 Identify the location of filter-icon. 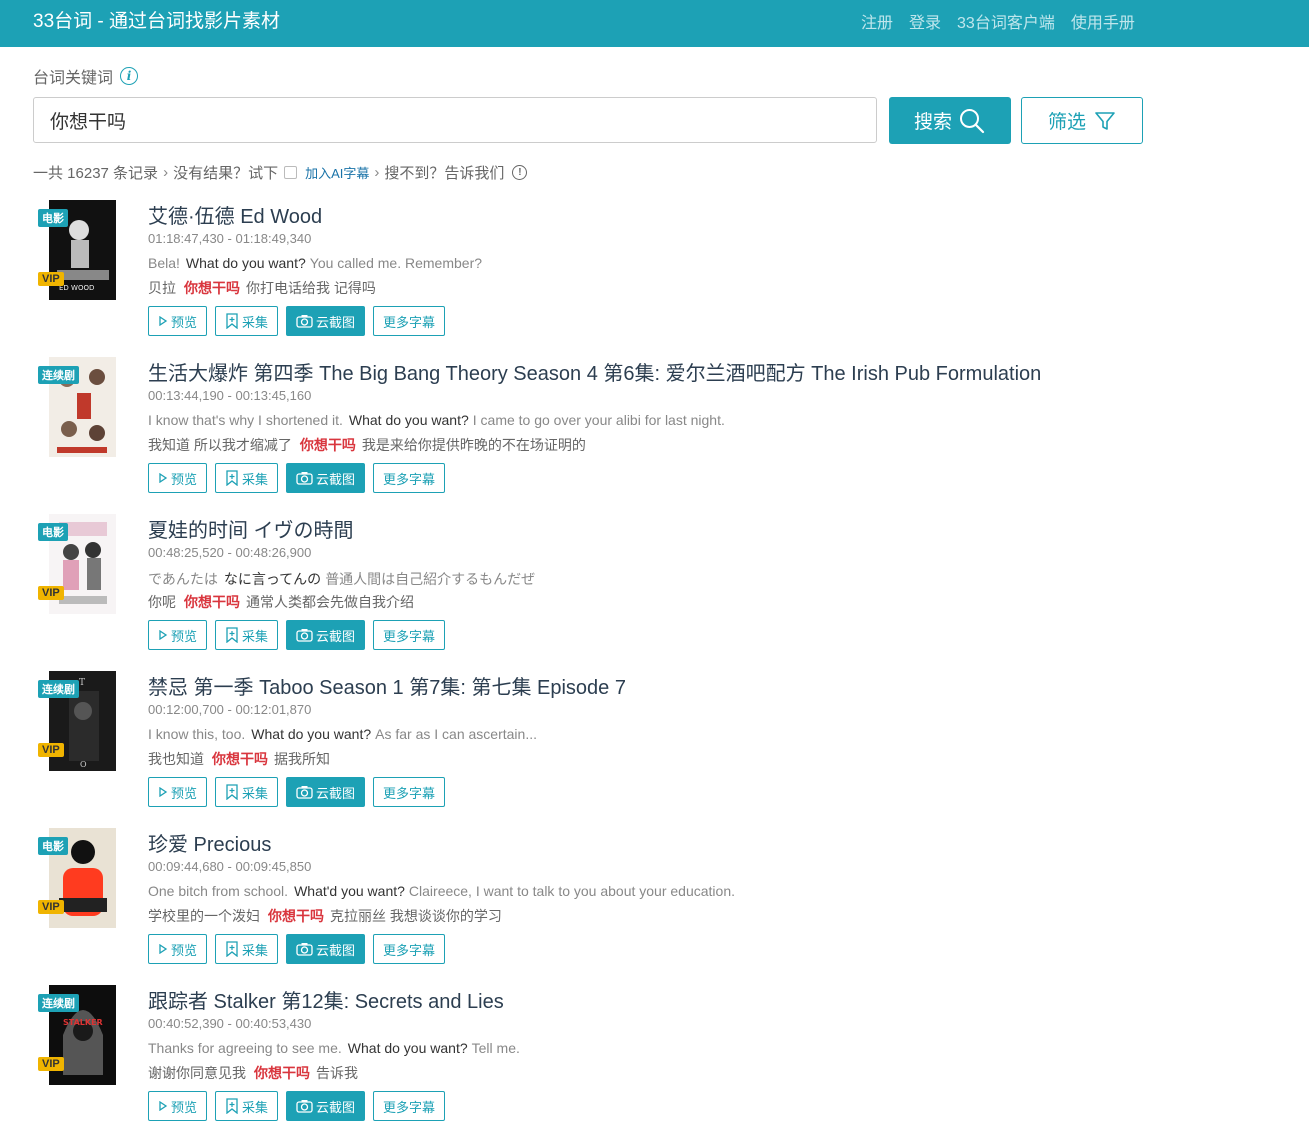
(1105, 120).